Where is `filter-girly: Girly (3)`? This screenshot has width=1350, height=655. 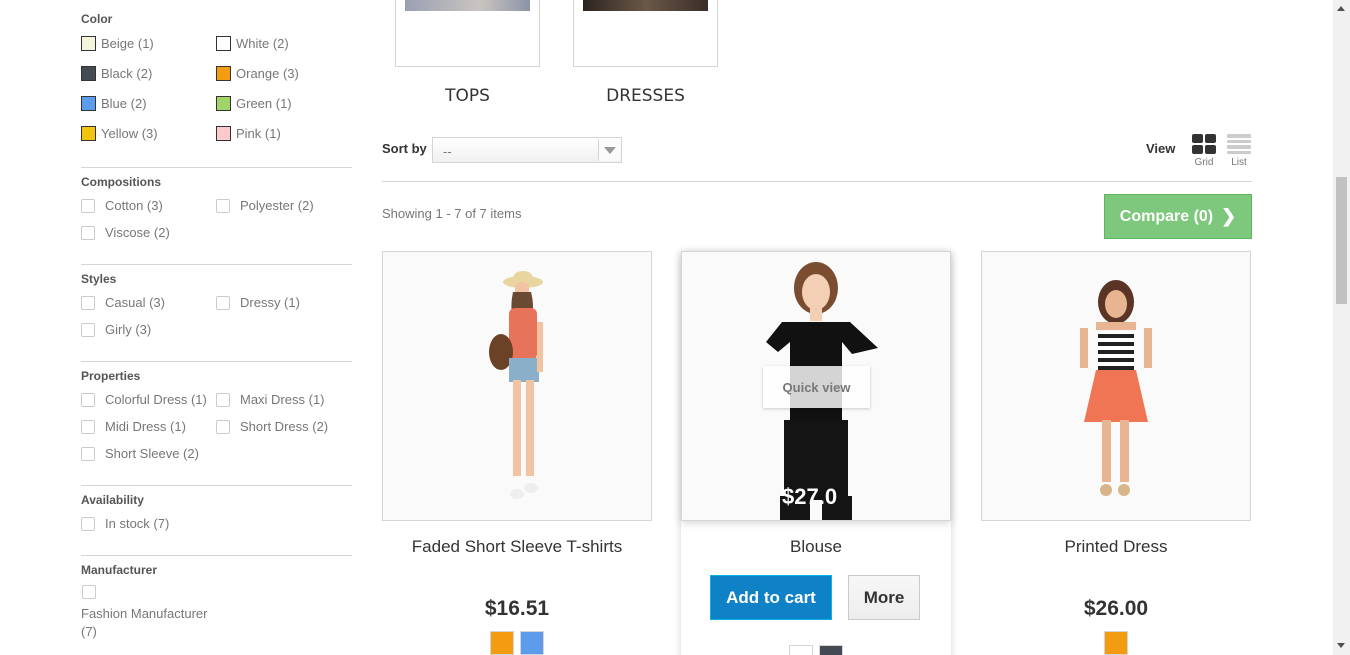 filter-girly: Girly (3) is located at coordinates (116, 329).